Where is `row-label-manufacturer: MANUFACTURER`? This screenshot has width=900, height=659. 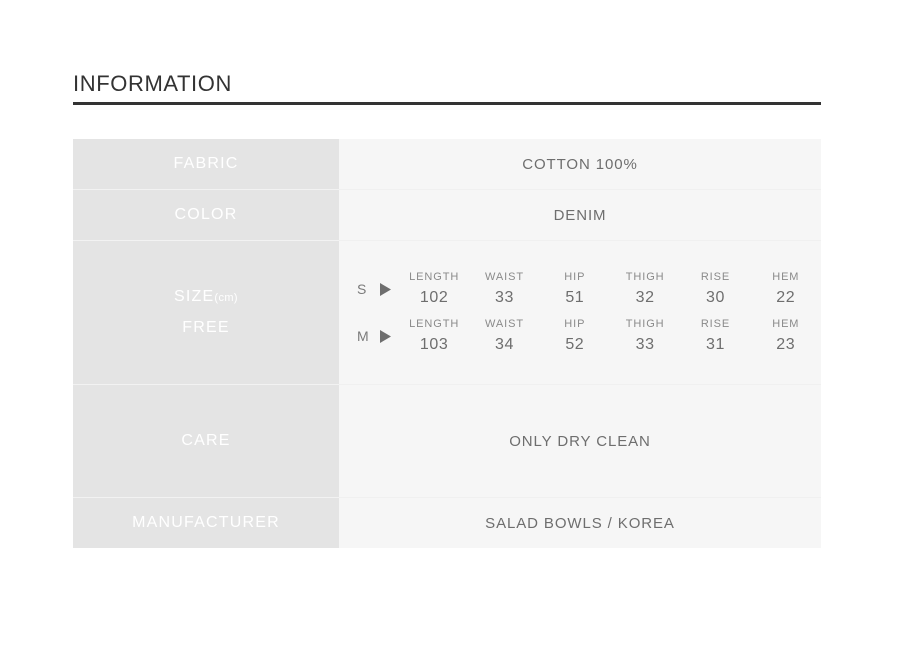 row-label-manufacturer: MANUFACTURER is located at coordinates (206, 522).